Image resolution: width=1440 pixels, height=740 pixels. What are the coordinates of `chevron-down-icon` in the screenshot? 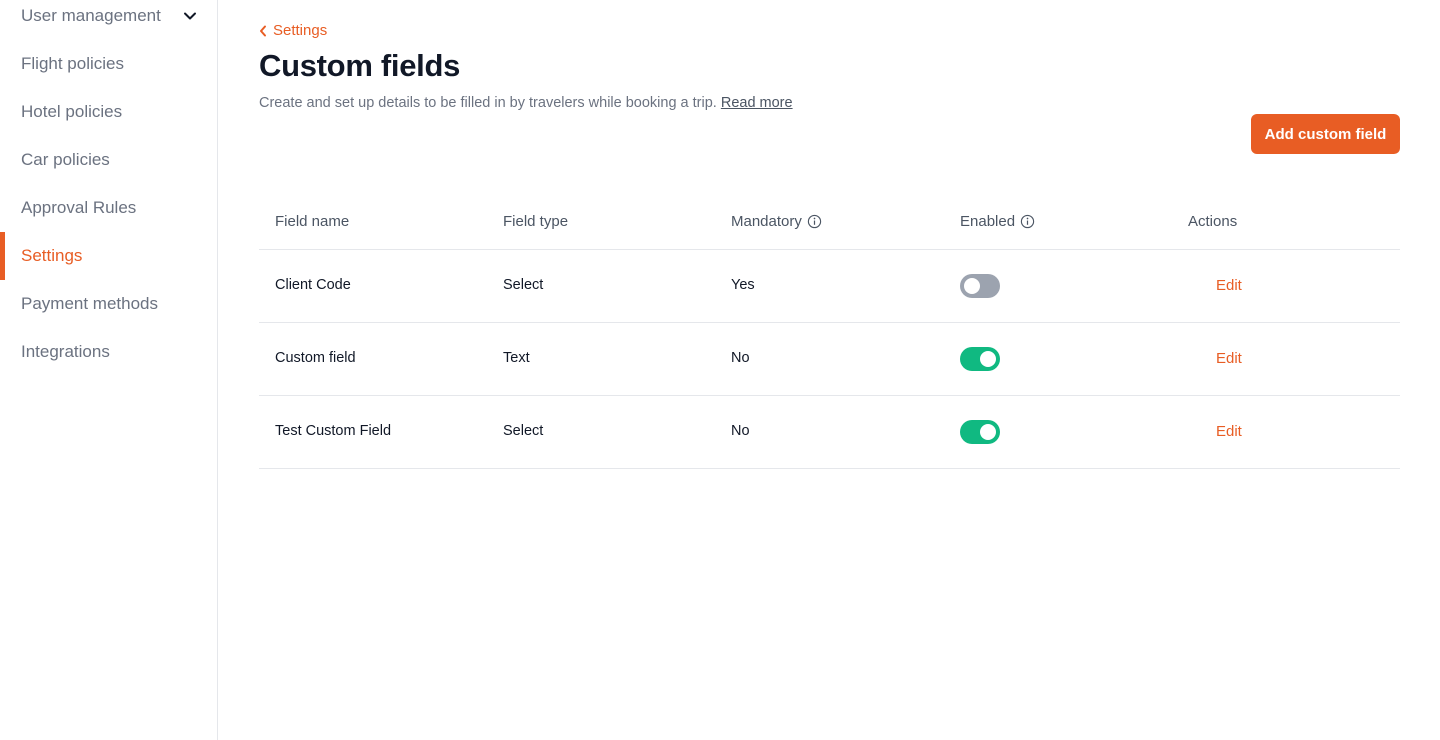 It's located at (190, 16).